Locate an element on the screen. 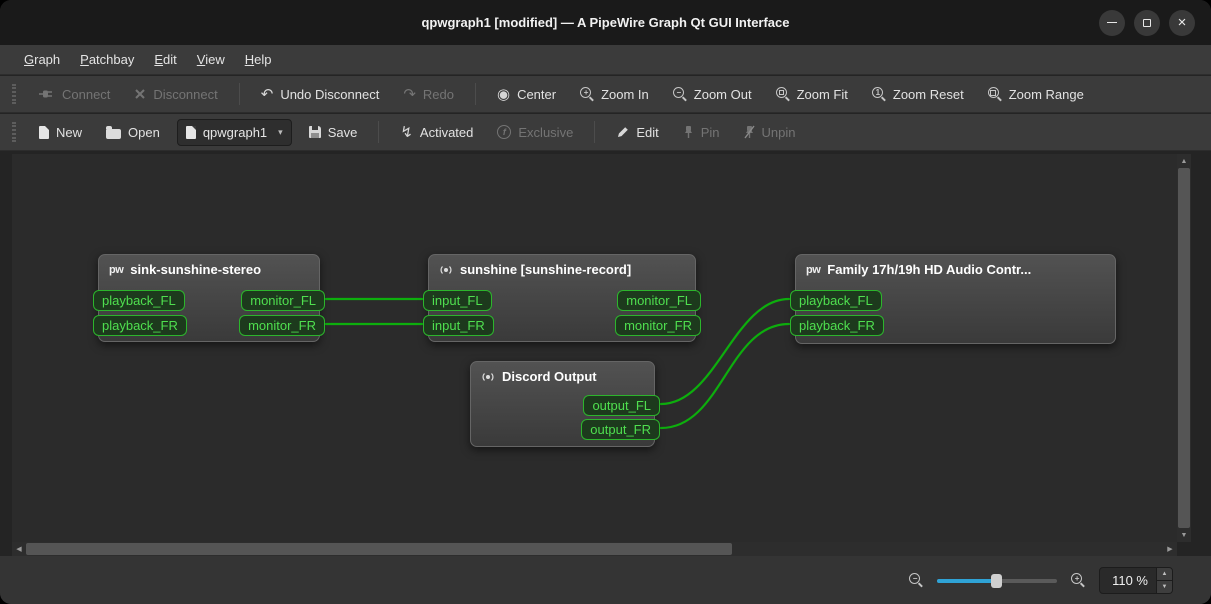  new-button: New is located at coordinates (60, 132).